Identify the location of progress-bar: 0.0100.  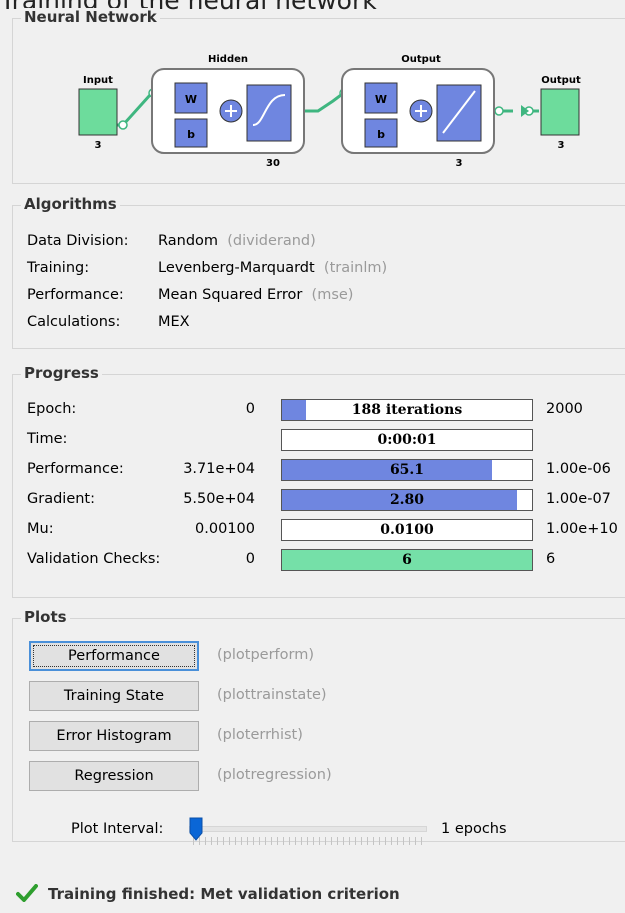
(407, 530).